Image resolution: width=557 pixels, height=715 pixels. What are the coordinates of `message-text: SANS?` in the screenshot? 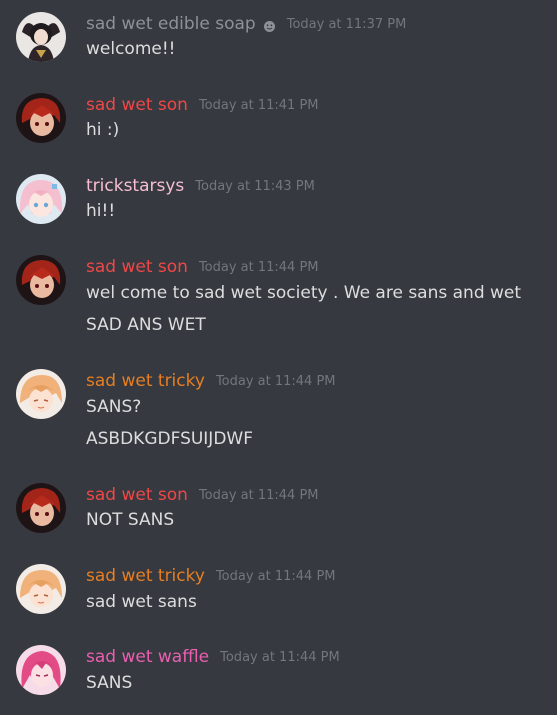 It's located at (114, 407).